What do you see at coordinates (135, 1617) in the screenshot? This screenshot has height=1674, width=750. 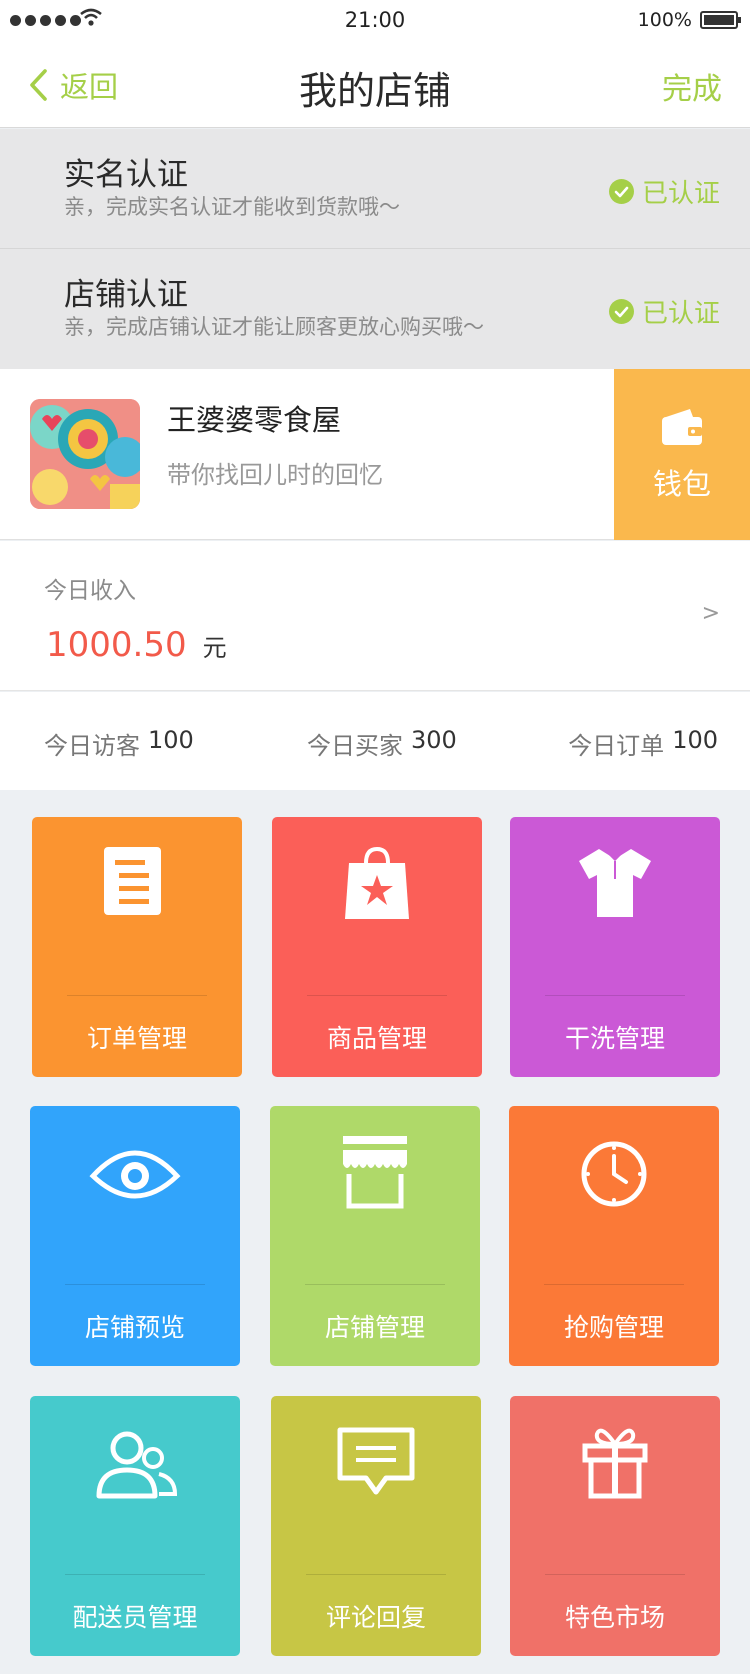 I see `tile-label: 配送员管理` at bounding box center [135, 1617].